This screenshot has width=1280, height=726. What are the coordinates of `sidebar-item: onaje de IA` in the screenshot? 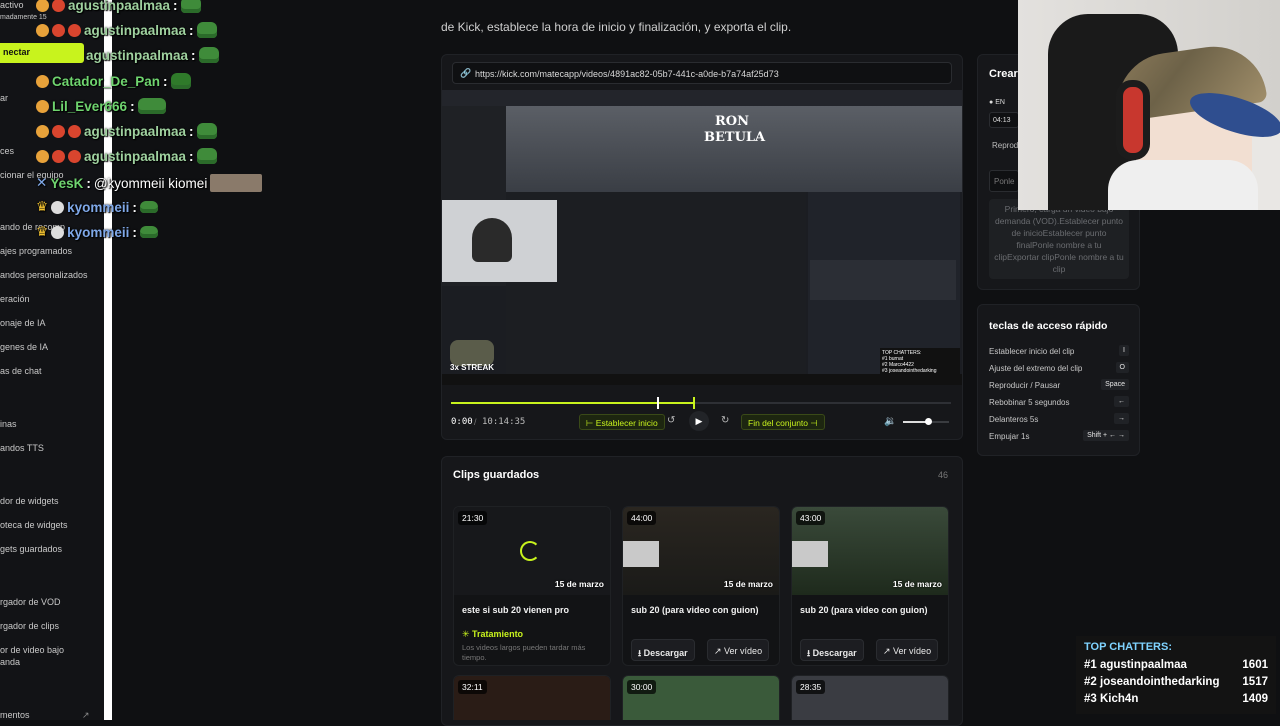 It's located at (23, 323).